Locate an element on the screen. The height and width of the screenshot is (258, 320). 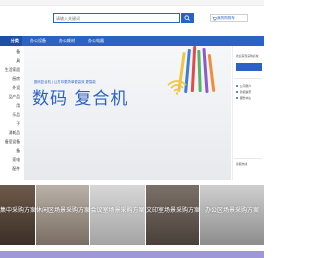
tile-title: 集中采购方案 is located at coordinates (17, 211).